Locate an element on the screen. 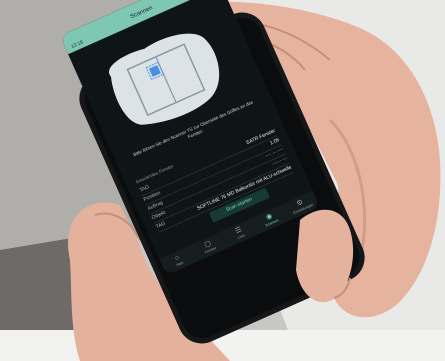 This screenshot has width=445, height=361. page-title: Scannen is located at coordinates (141, 13).